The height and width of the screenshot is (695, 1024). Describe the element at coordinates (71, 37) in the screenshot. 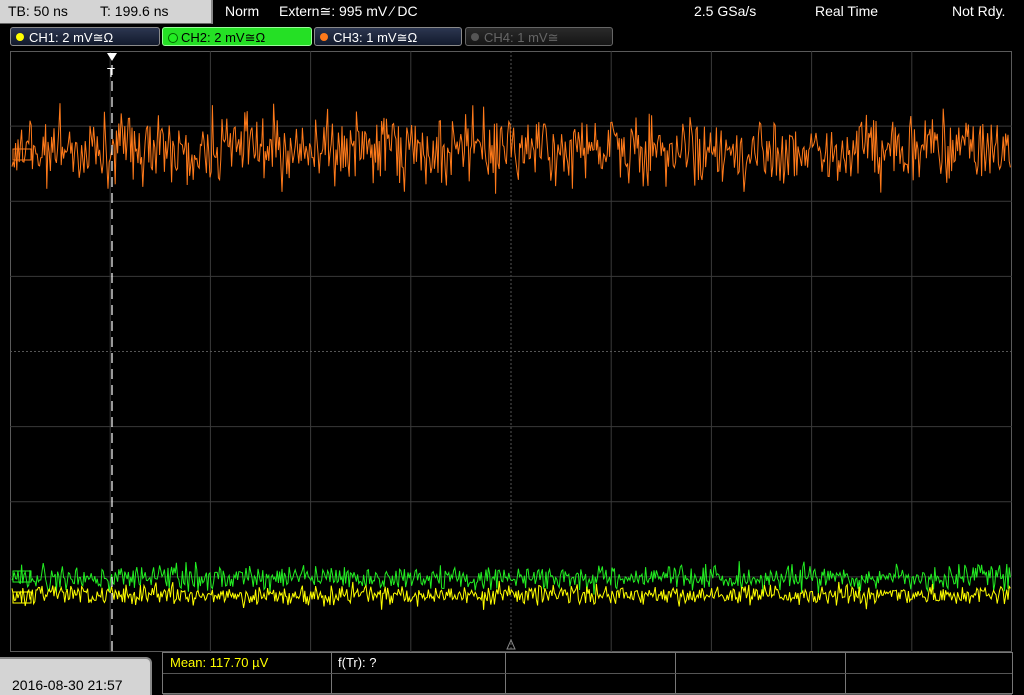

I see `channel-1-label: CH1: 2 mV≅Ω` at that location.